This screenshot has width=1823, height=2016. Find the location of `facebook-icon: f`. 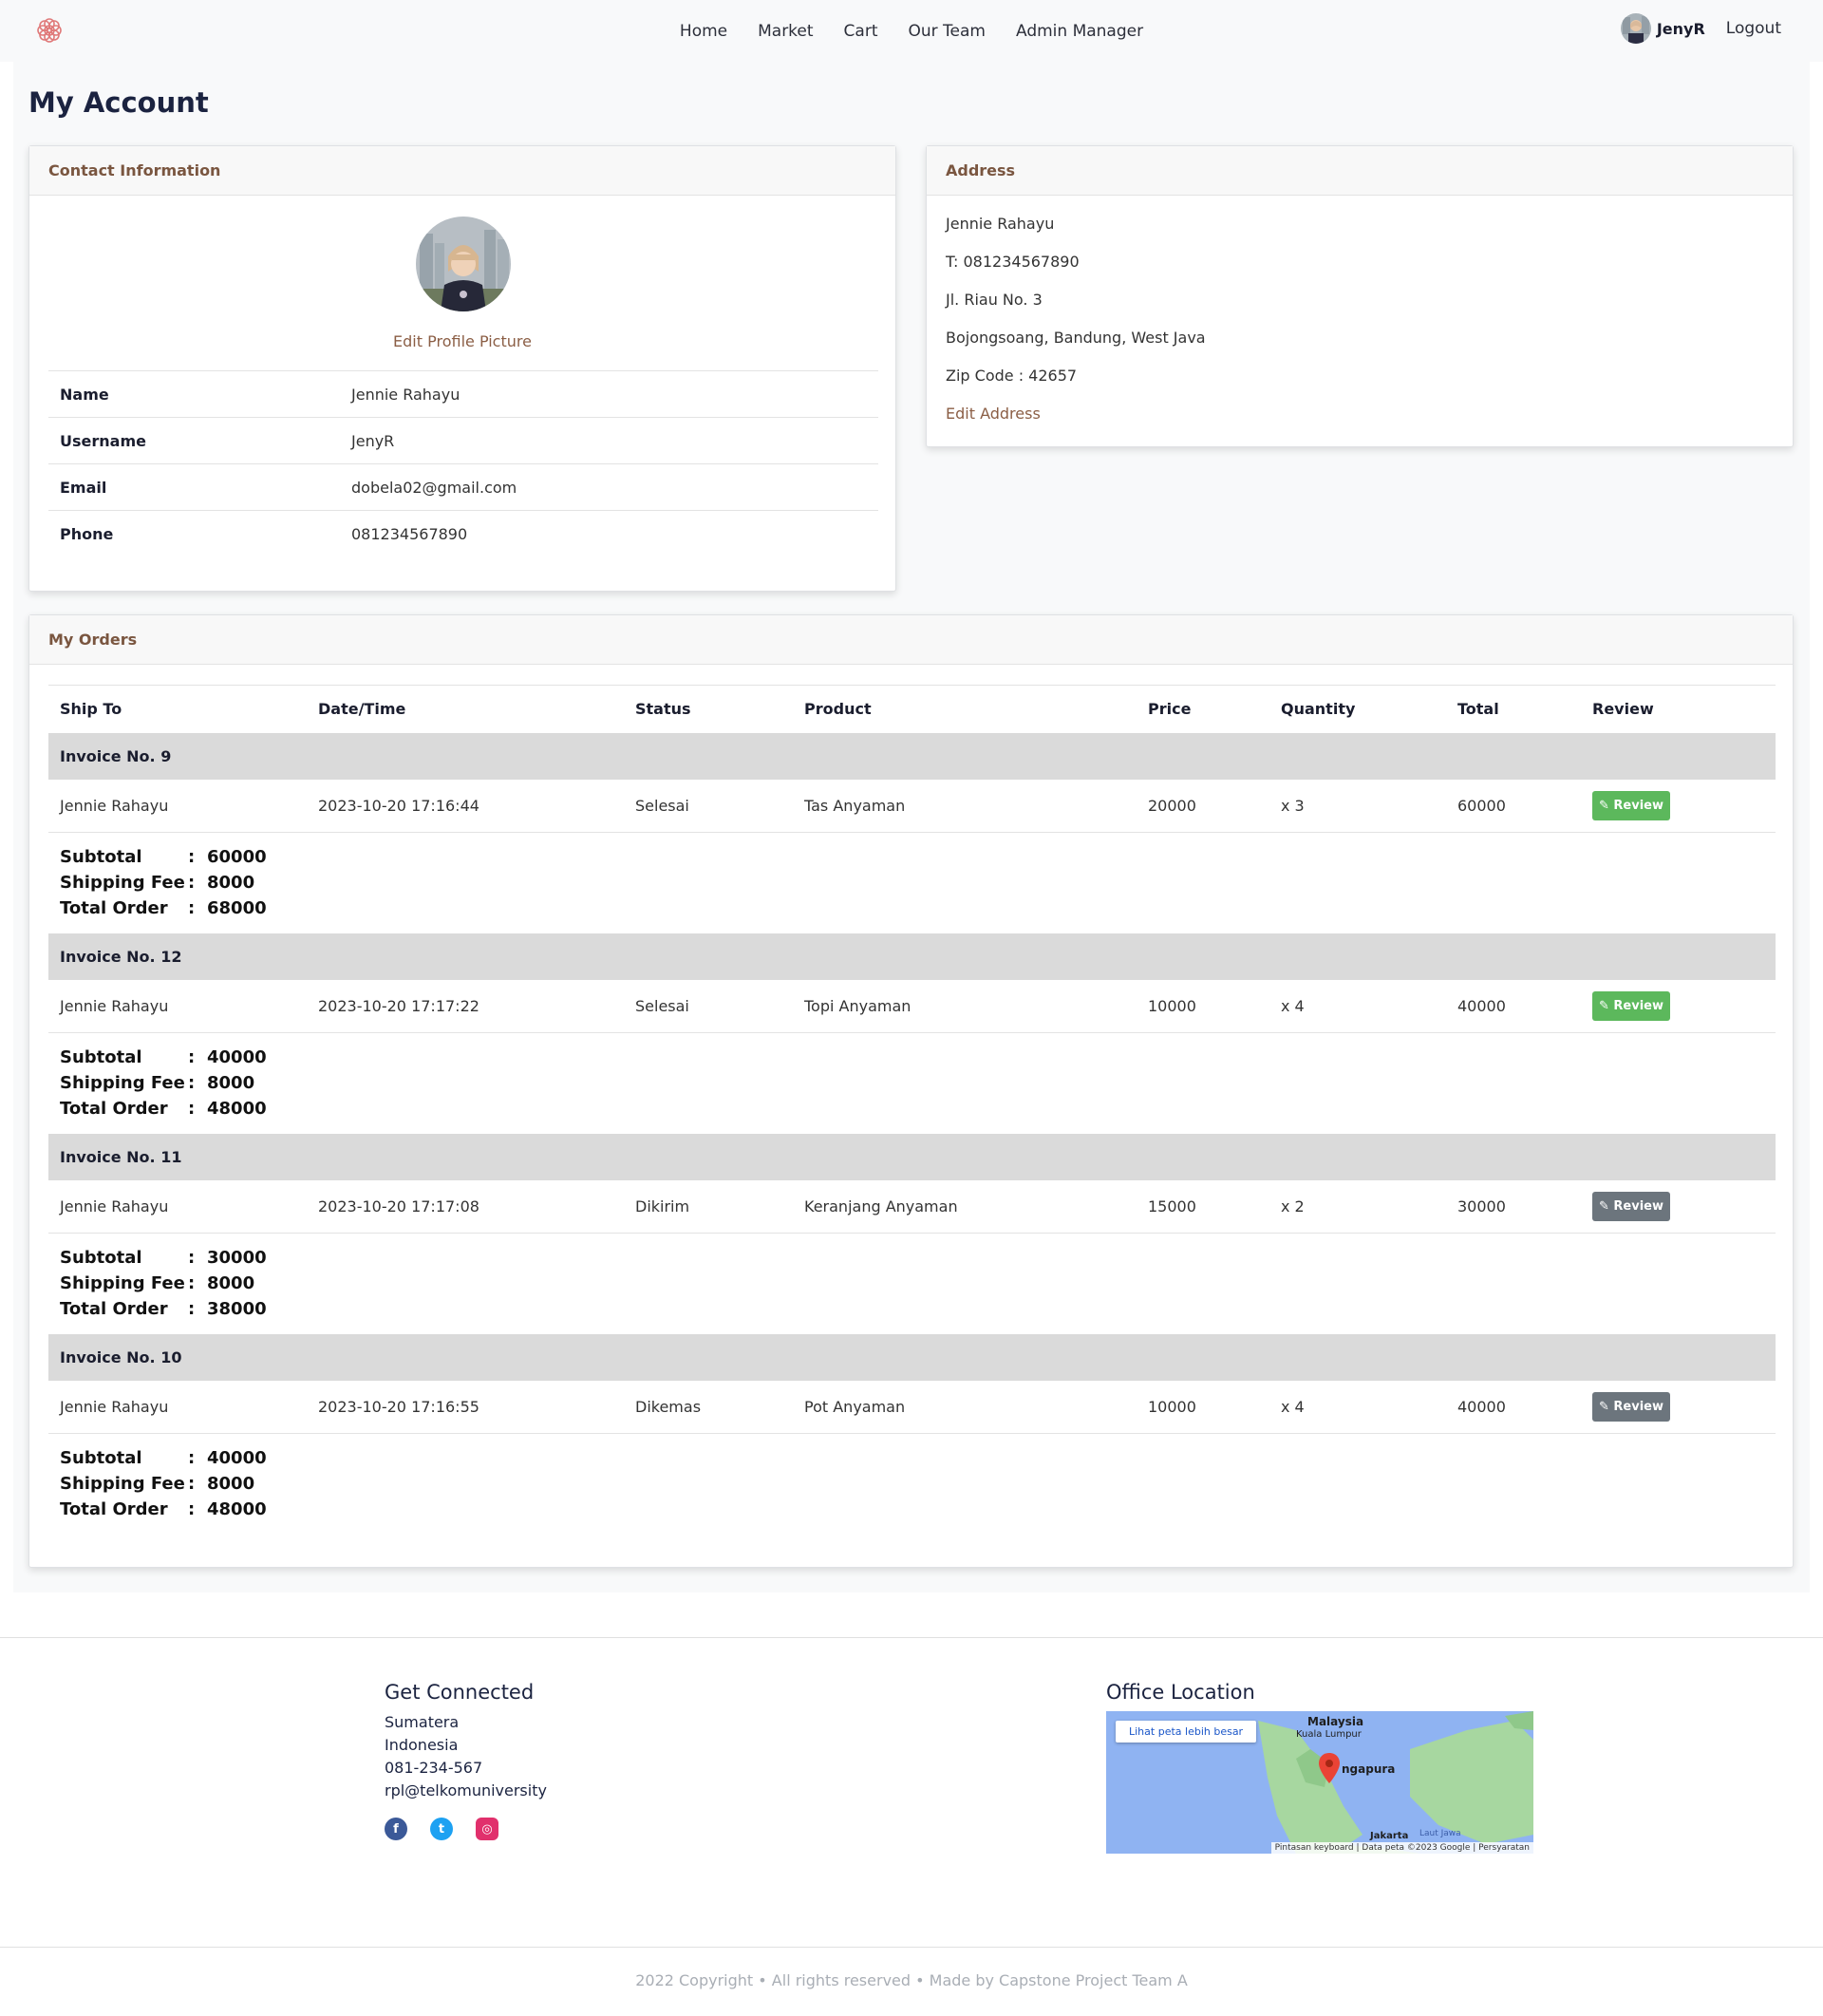

facebook-icon: f is located at coordinates (396, 1829).